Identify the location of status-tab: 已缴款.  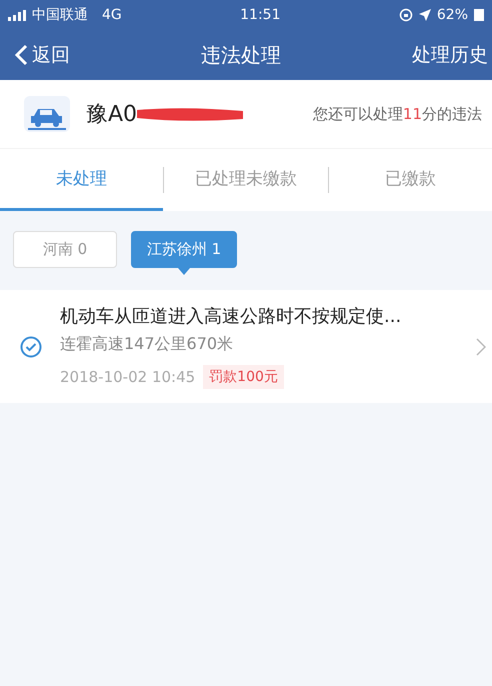
(410, 180).